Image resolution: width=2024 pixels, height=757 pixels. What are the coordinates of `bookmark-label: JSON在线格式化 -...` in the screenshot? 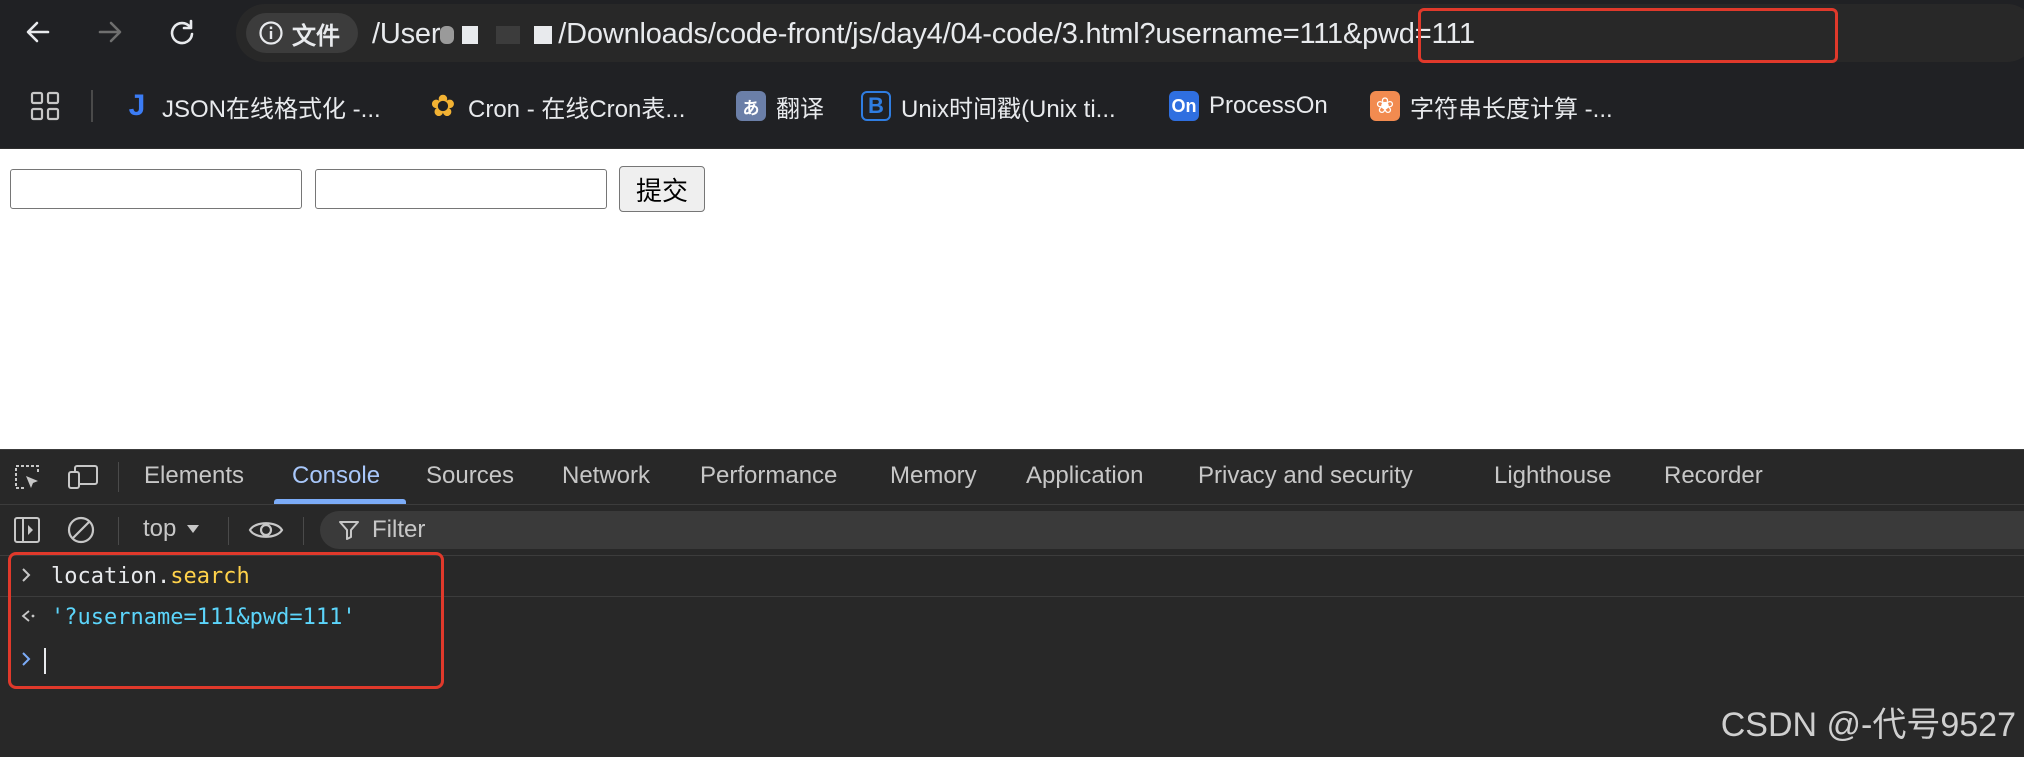 It's located at (271, 109).